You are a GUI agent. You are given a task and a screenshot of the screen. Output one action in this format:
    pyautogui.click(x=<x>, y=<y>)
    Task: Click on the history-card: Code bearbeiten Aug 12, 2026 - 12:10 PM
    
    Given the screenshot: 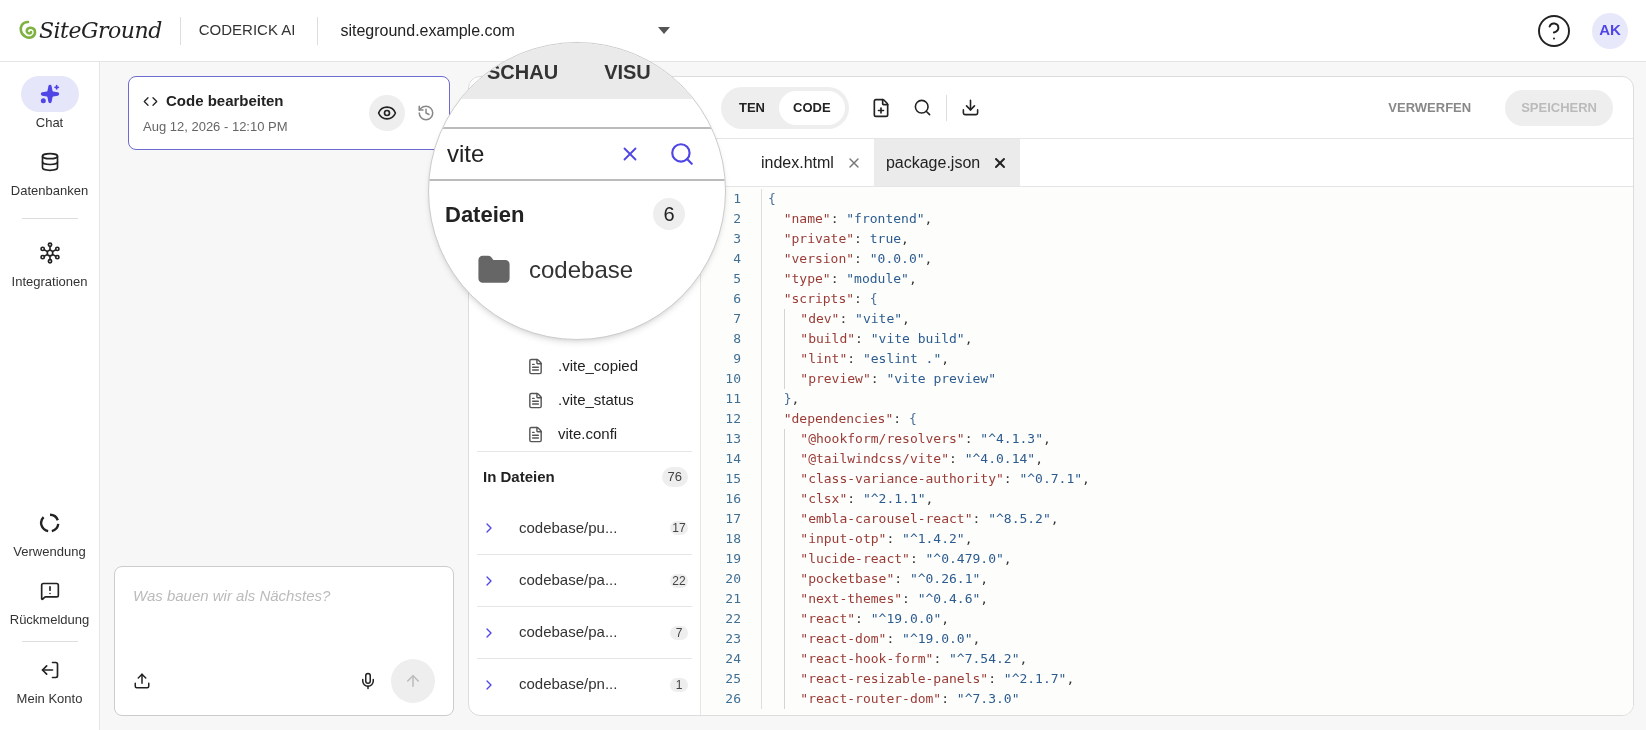 What is the action you would take?
    pyautogui.click(x=289, y=113)
    